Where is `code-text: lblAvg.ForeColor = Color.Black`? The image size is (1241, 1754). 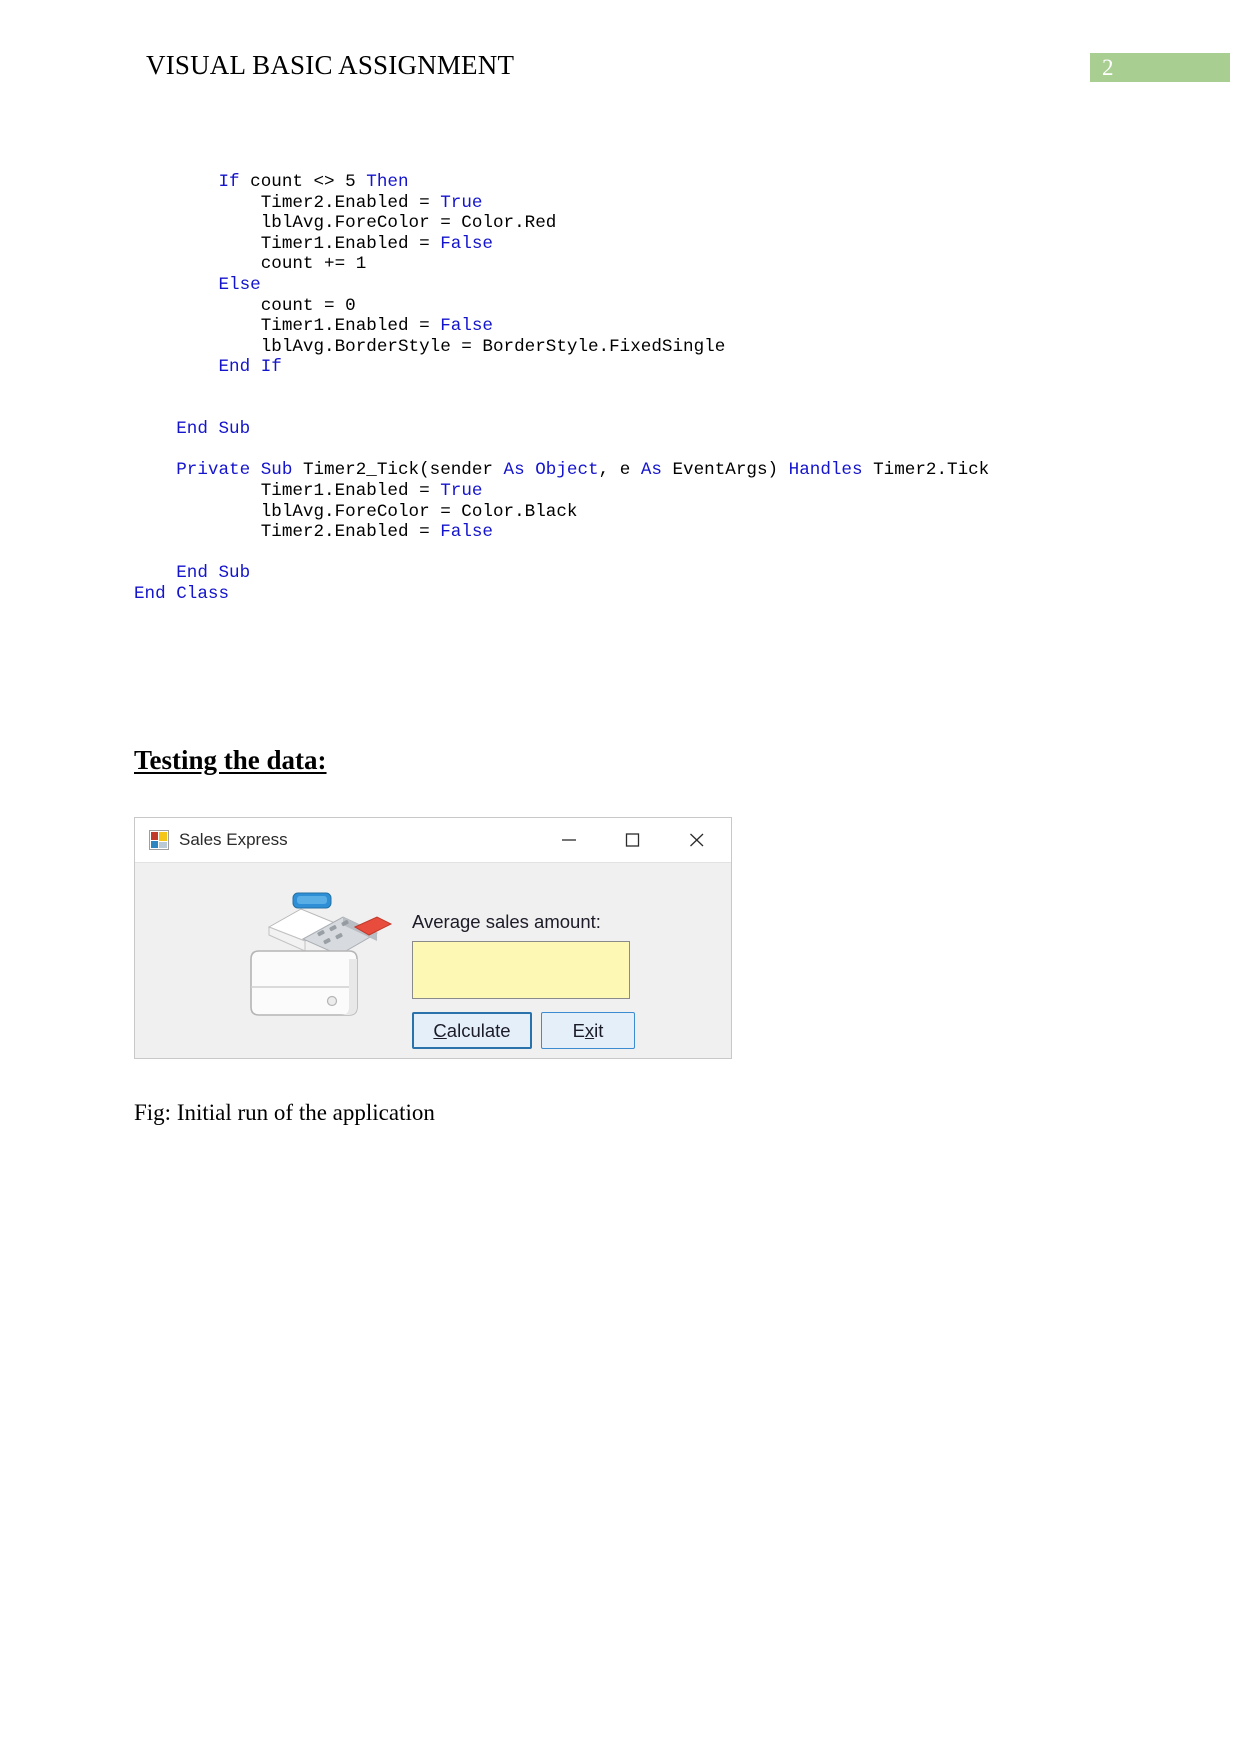
code-text: lblAvg.ForeColor = Color.Black is located at coordinates (419, 511).